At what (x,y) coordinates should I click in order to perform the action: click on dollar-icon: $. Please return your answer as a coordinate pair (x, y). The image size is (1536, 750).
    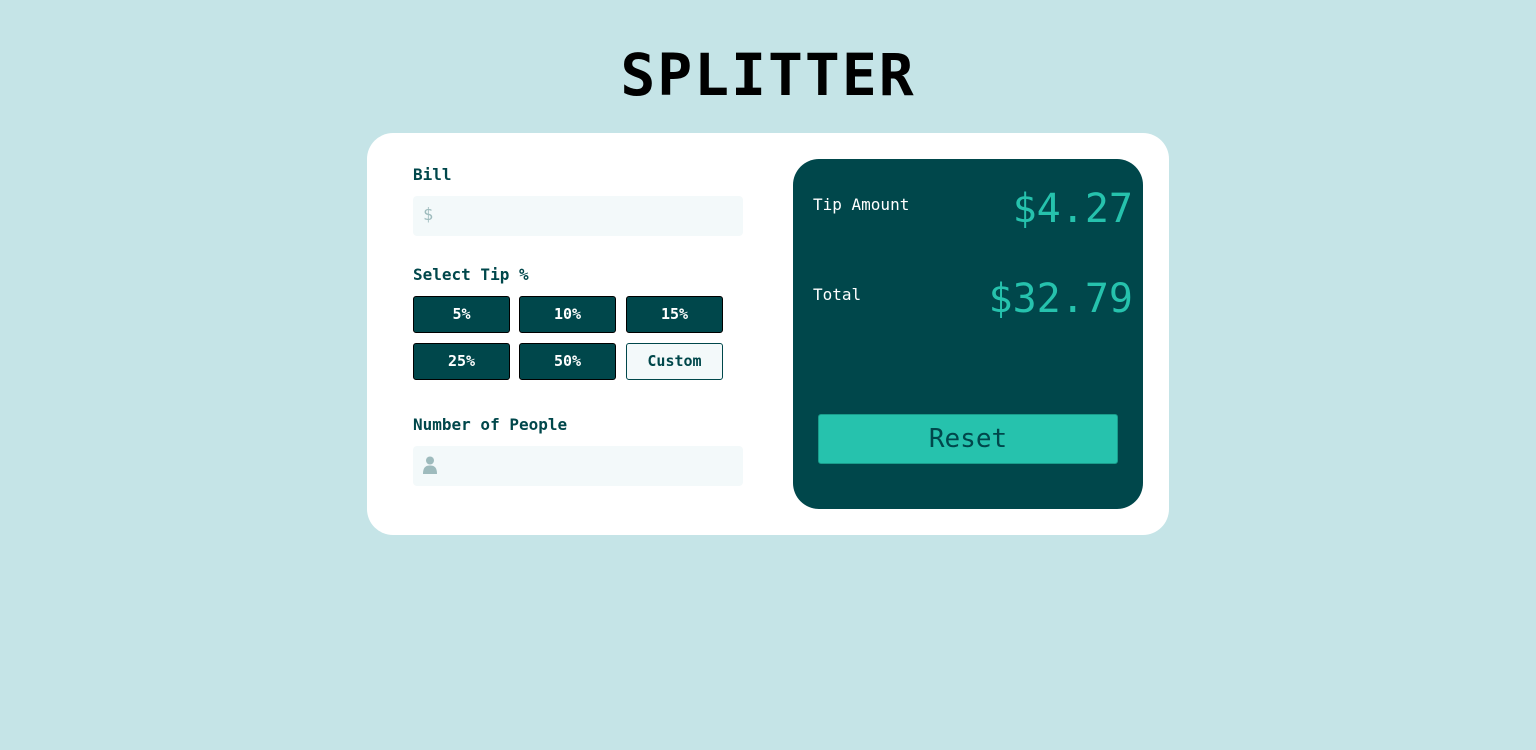
    Looking at the image, I should click on (428, 215).